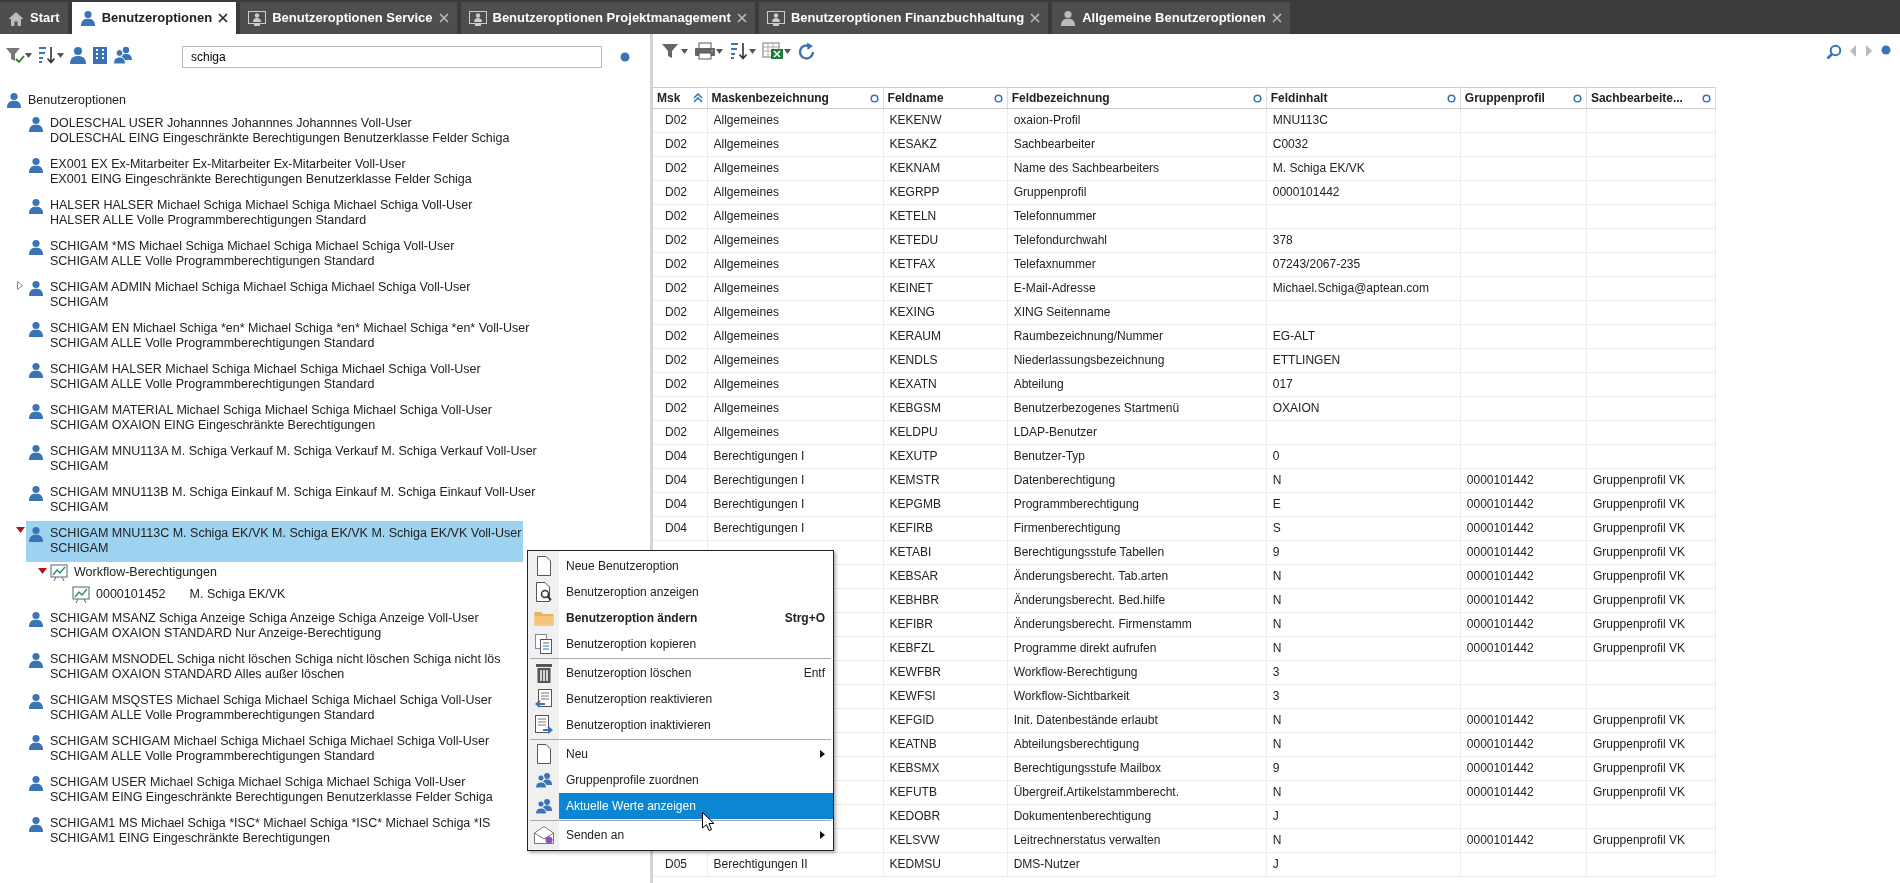  What do you see at coordinates (696, 592) in the screenshot?
I see `menu-item: Benutzeroption anzeigen` at bounding box center [696, 592].